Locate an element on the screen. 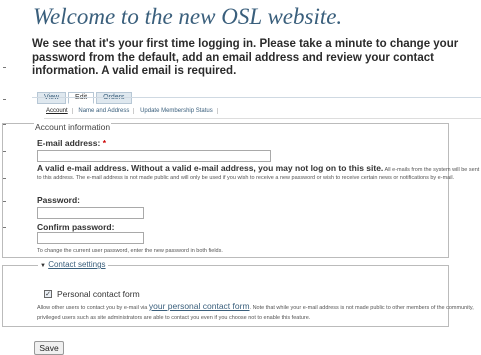 The width and height of the screenshot is (481, 355). email-label: E-mail address: * is located at coordinates (71, 143).